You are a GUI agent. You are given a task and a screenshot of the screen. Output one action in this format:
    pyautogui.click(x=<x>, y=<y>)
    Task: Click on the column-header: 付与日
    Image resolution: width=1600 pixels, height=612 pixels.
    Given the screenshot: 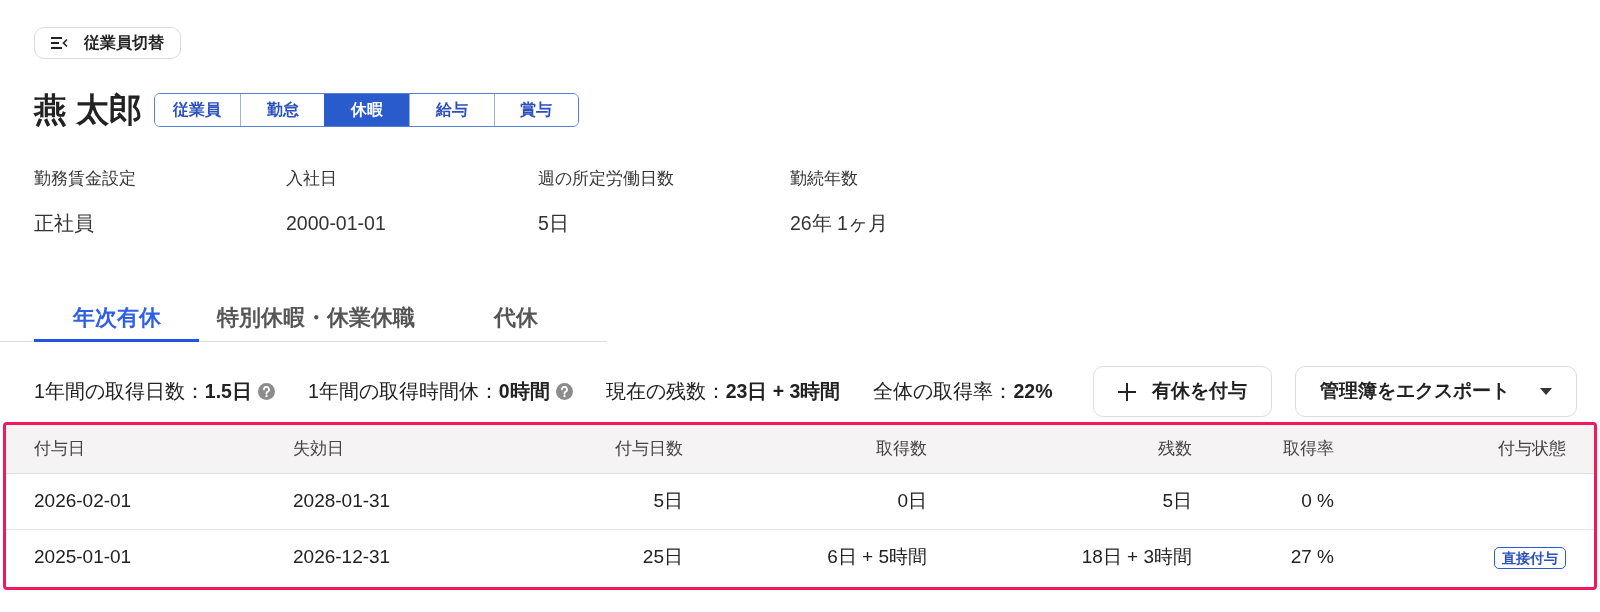 What is the action you would take?
    pyautogui.click(x=143, y=449)
    